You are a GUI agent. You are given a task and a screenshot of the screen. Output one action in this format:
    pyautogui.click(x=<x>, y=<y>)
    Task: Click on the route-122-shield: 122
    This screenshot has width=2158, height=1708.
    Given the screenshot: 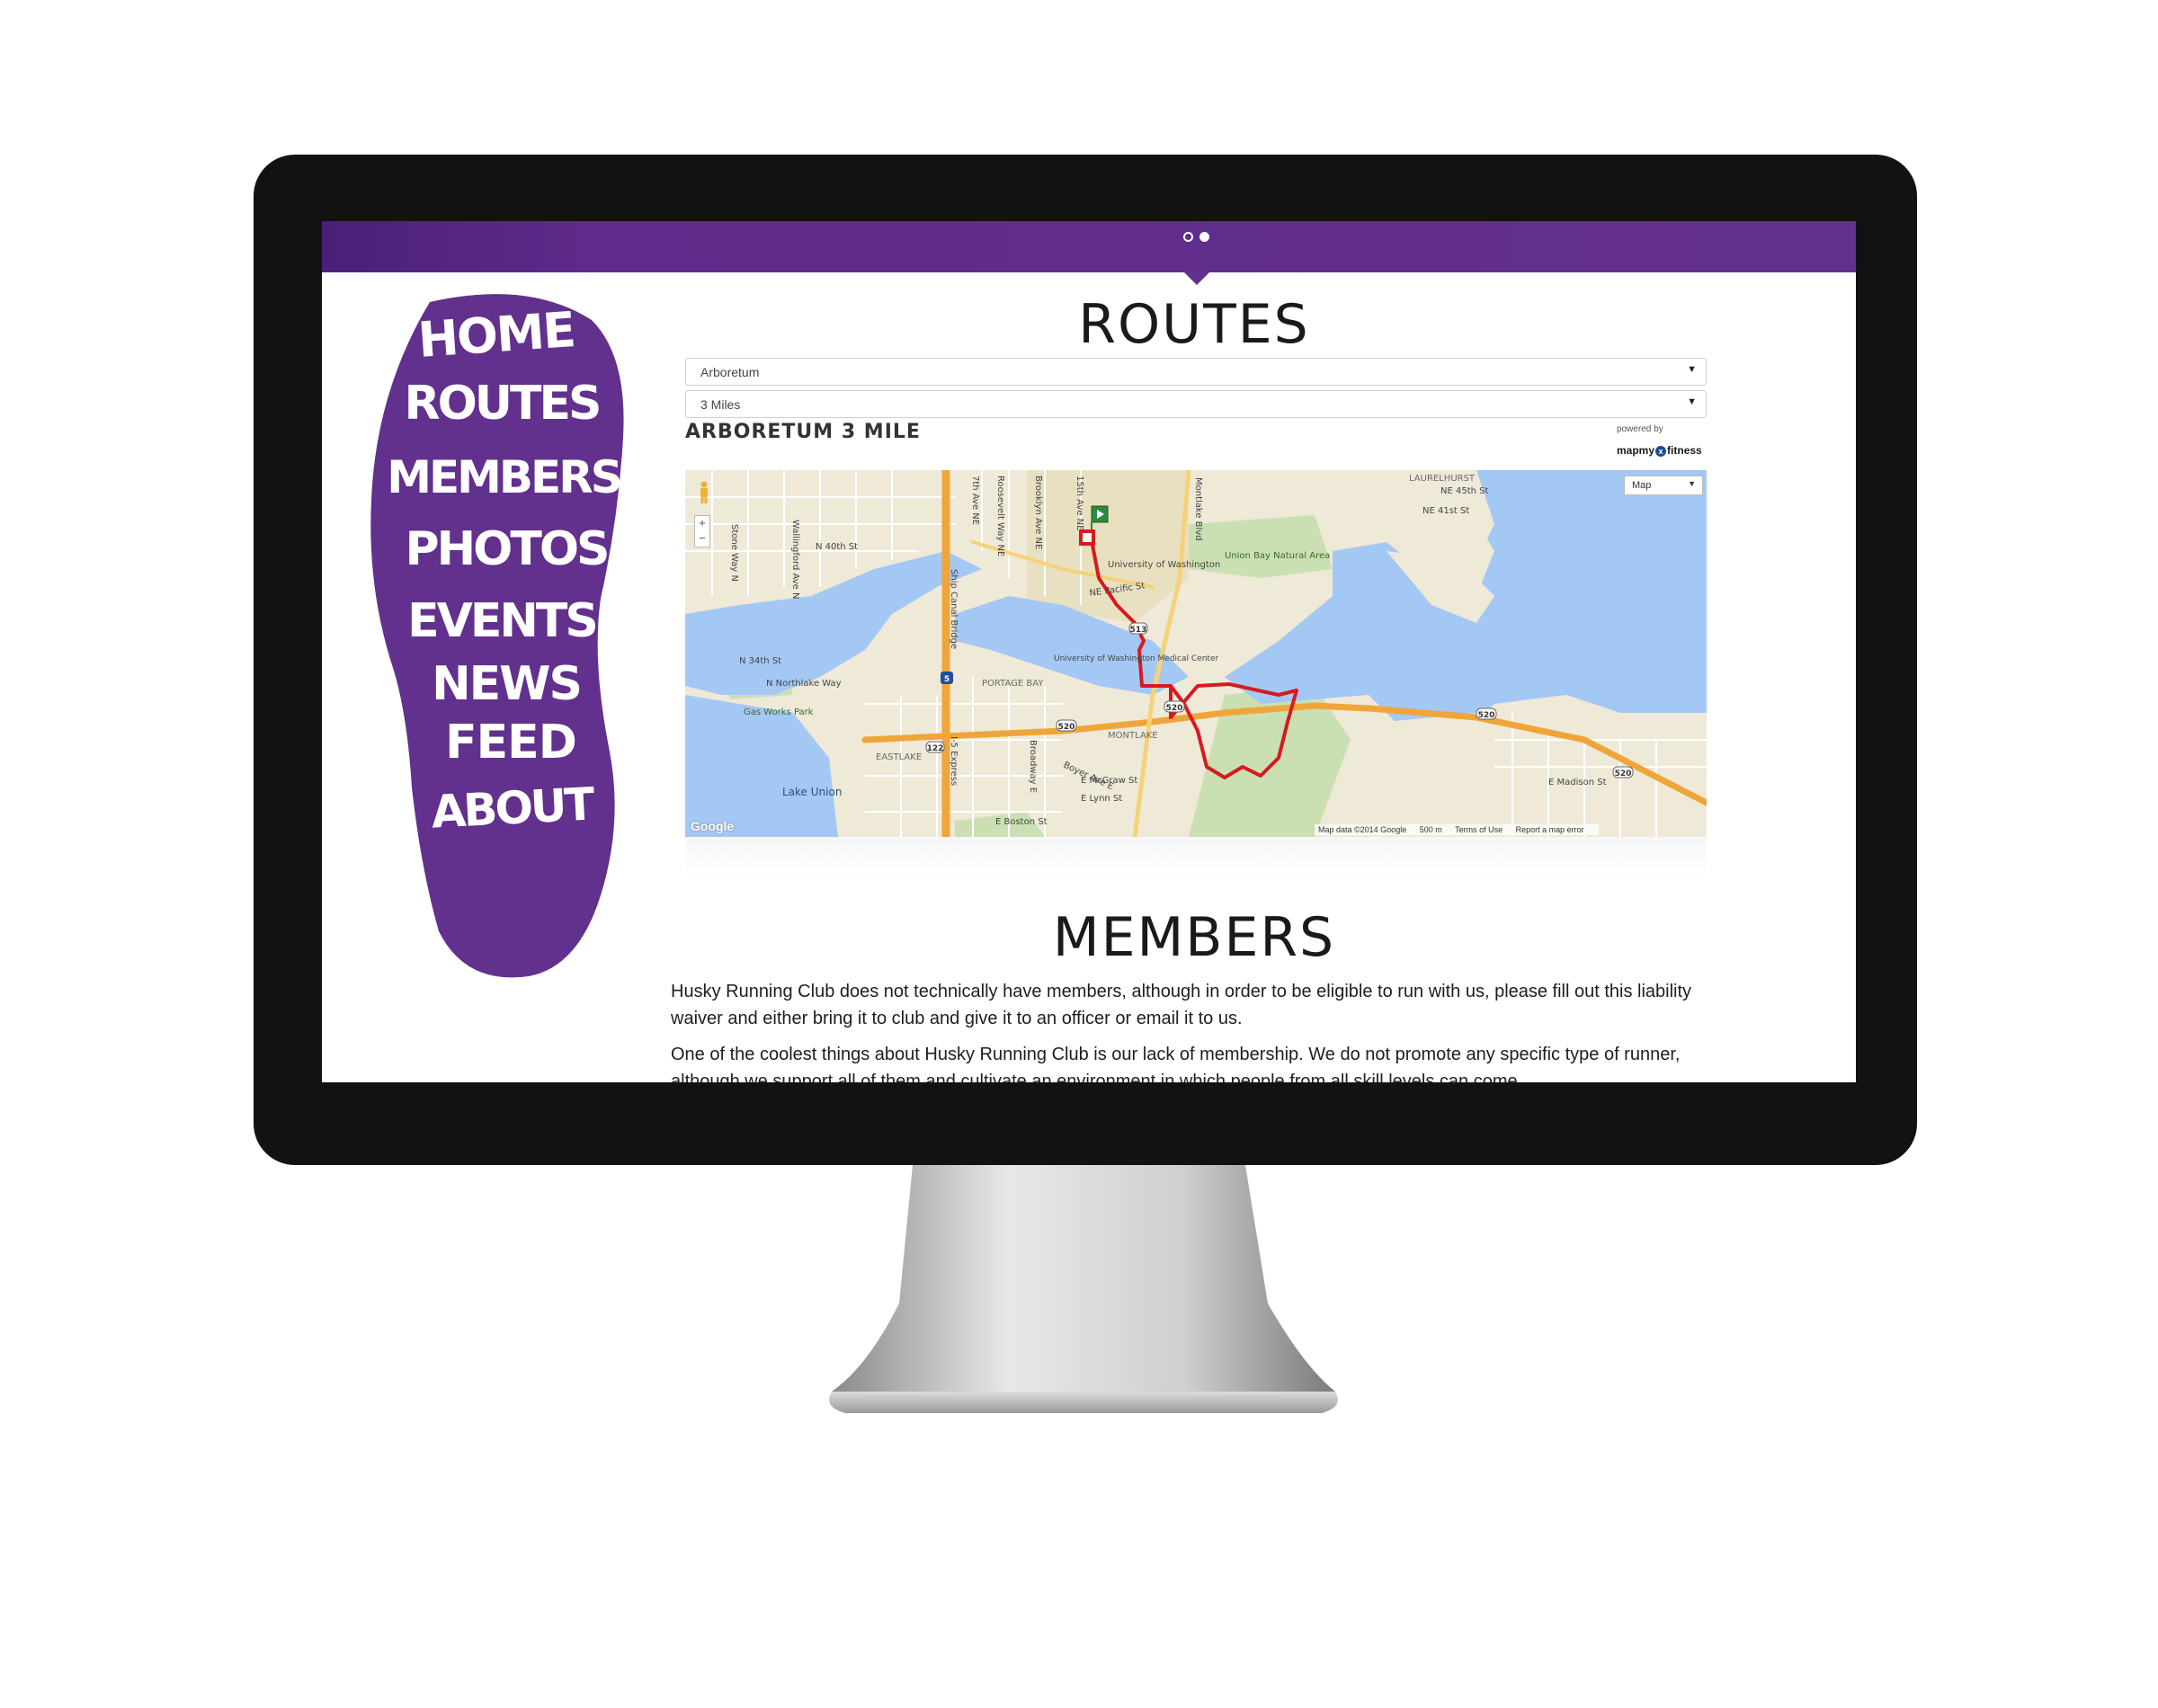 What is the action you would take?
    pyautogui.click(x=935, y=748)
    